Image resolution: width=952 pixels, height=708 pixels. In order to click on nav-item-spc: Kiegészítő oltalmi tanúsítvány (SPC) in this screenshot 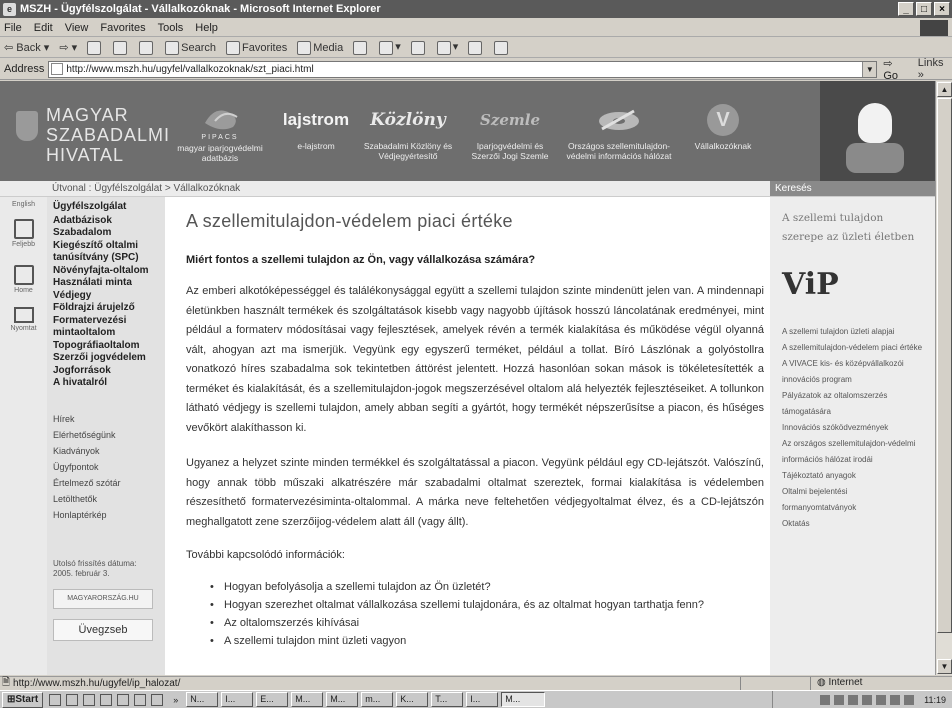, I will do `click(106, 252)`.